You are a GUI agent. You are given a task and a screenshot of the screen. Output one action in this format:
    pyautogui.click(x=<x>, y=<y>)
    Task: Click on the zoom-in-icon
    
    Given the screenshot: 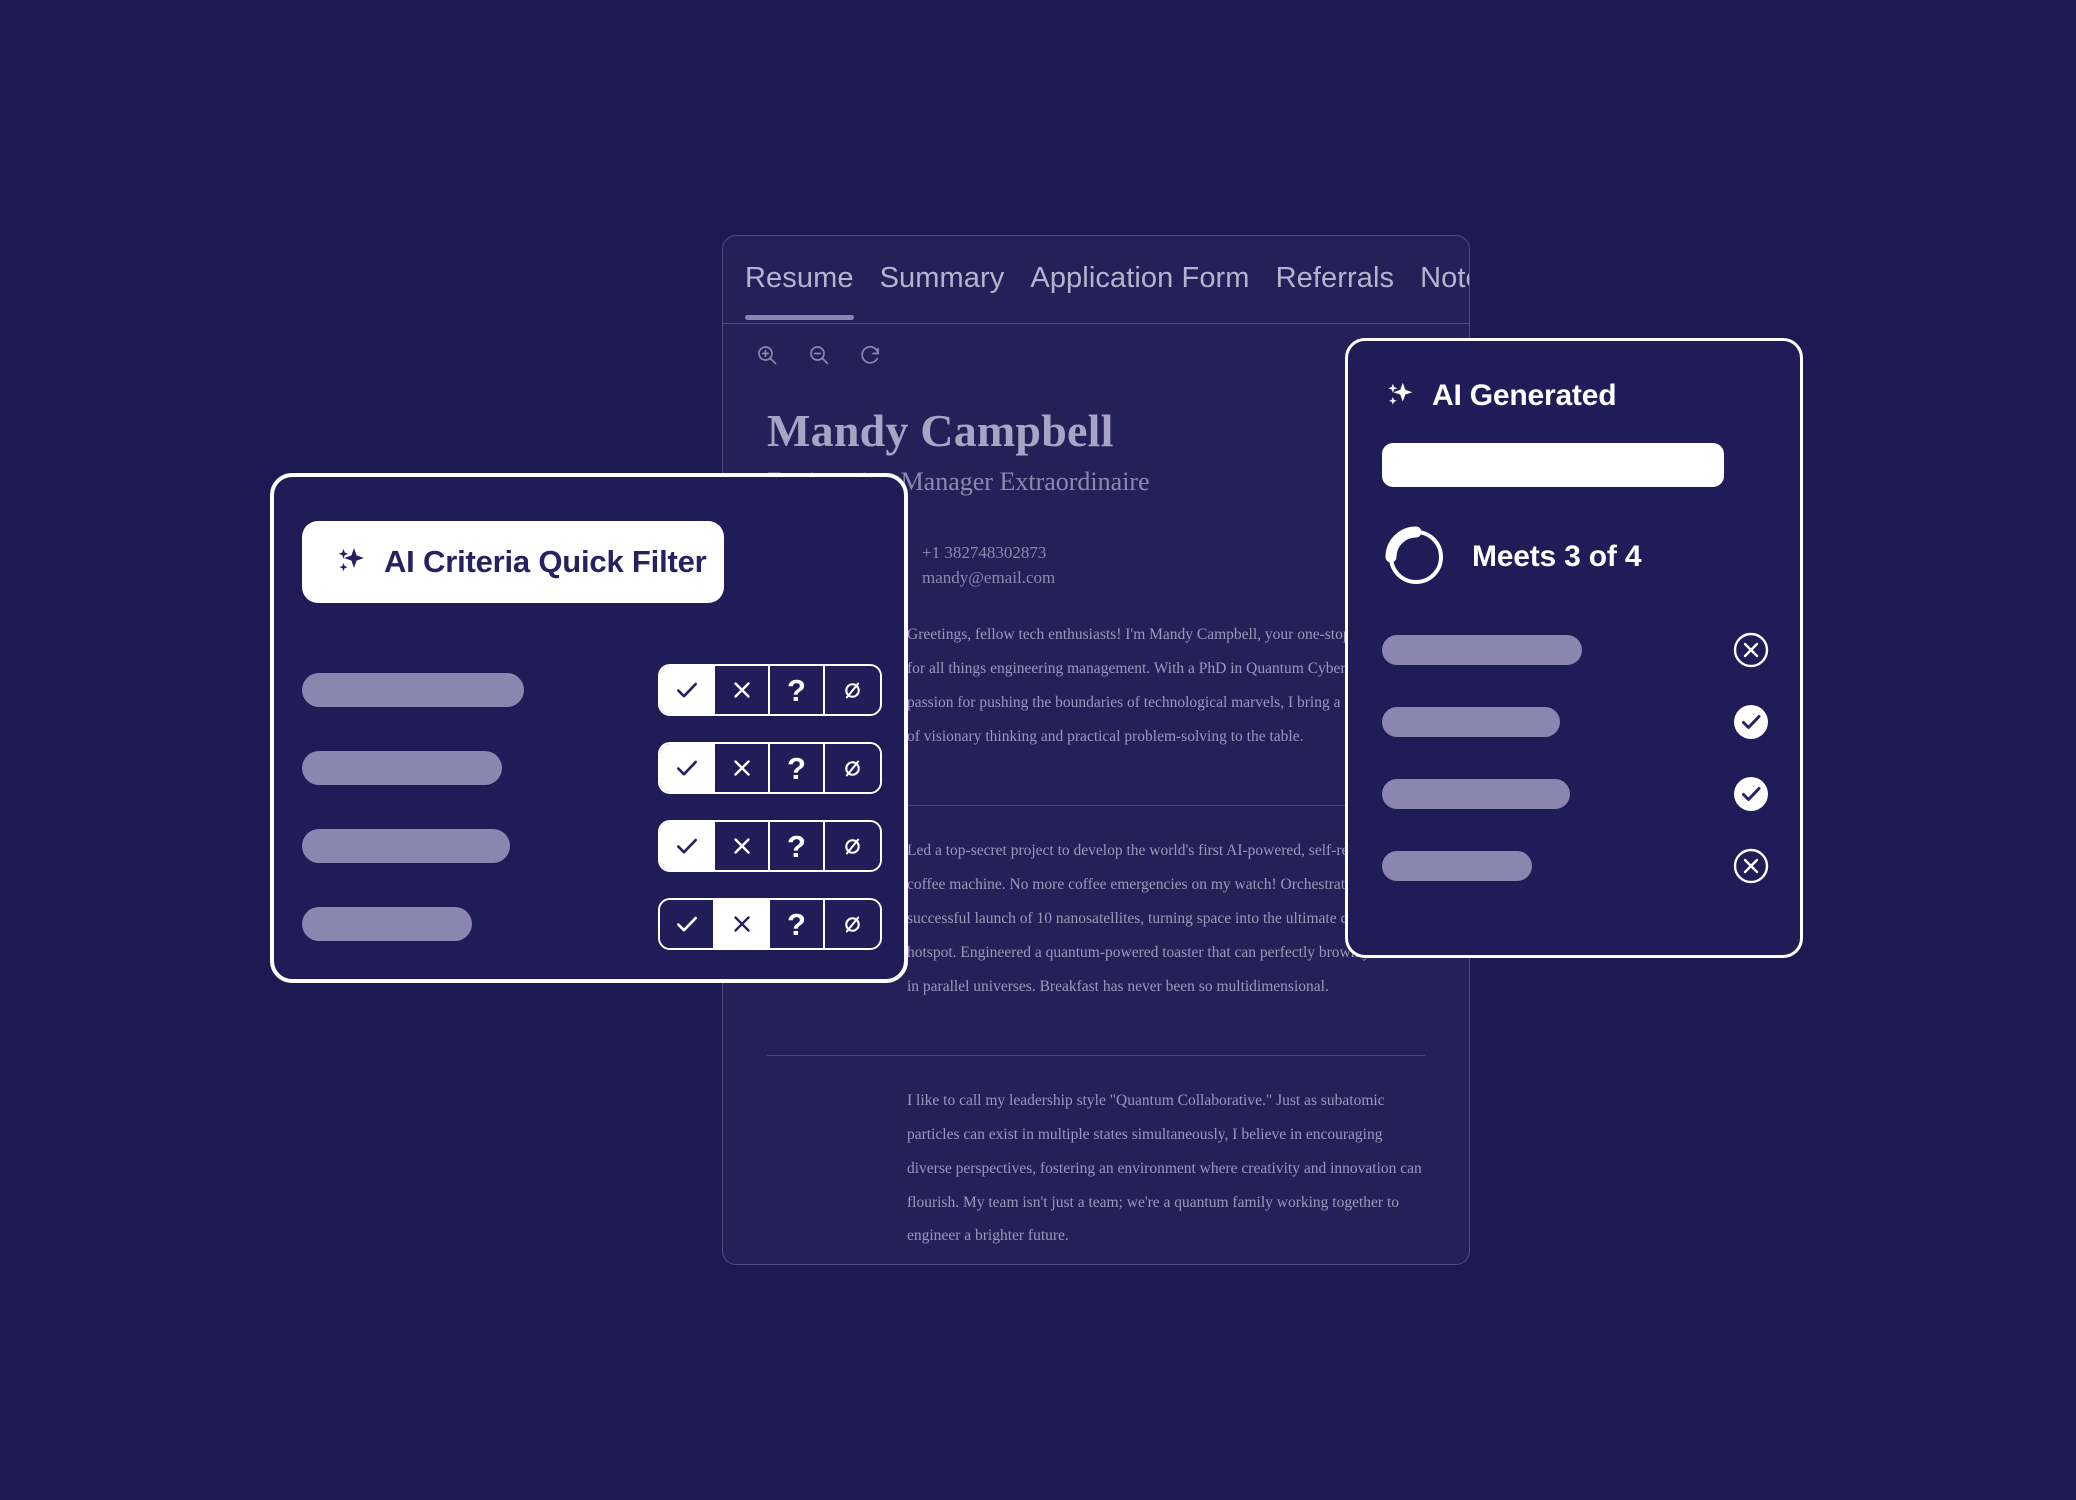 What is the action you would take?
    pyautogui.click(x=767, y=355)
    